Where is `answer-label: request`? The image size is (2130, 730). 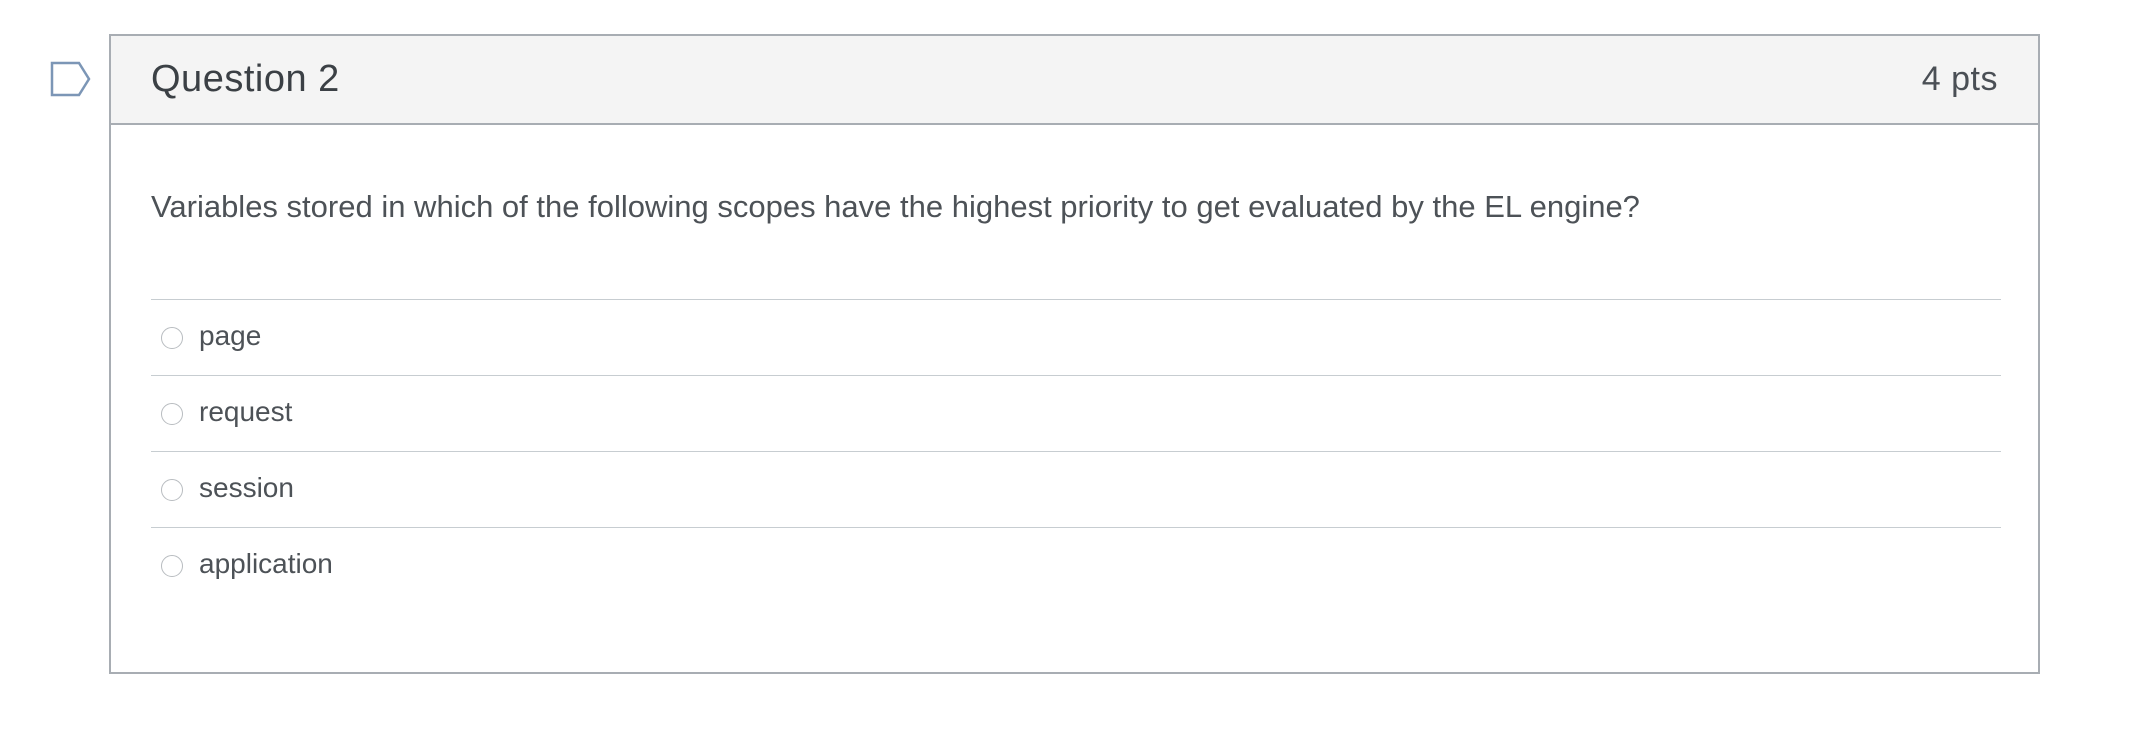 answer-label: request is located at coordinates (246, 411).